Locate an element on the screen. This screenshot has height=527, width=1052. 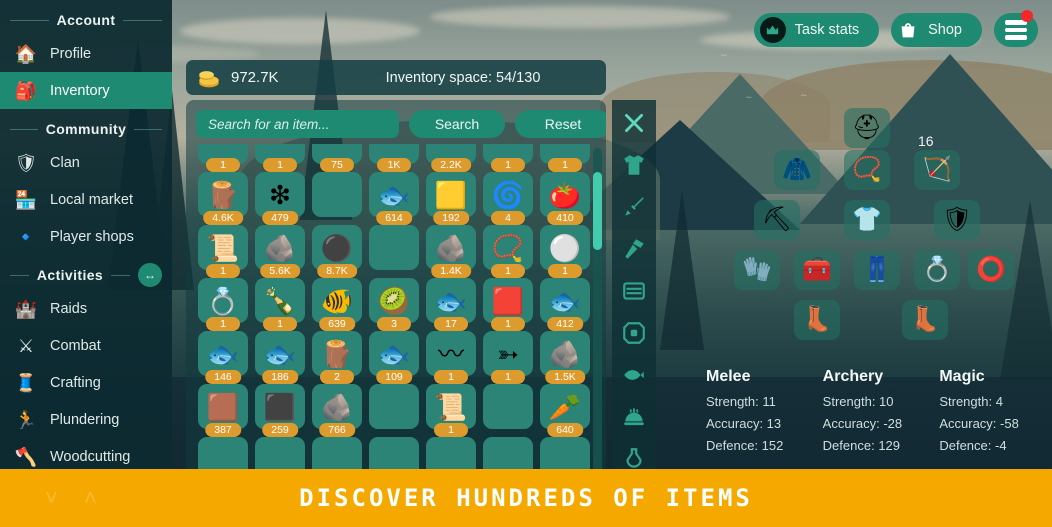
gem-icon is located at coordinates (634, 333).